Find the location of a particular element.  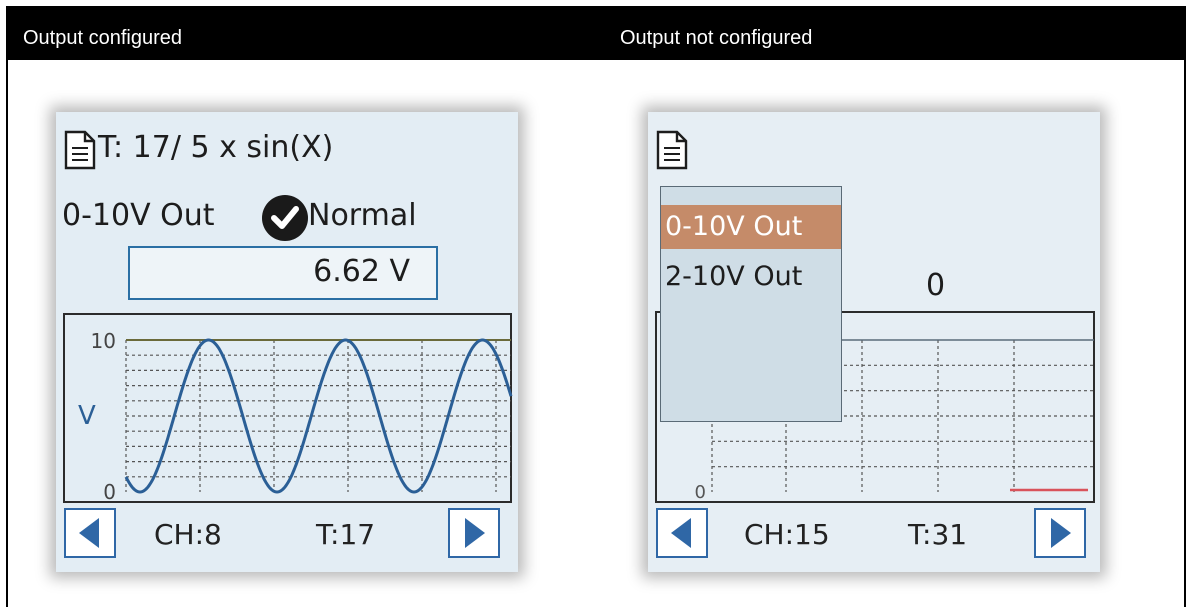

output-mode-dropdown: 0-10V Out 2-10V Out is located at coordinates (751, 304).